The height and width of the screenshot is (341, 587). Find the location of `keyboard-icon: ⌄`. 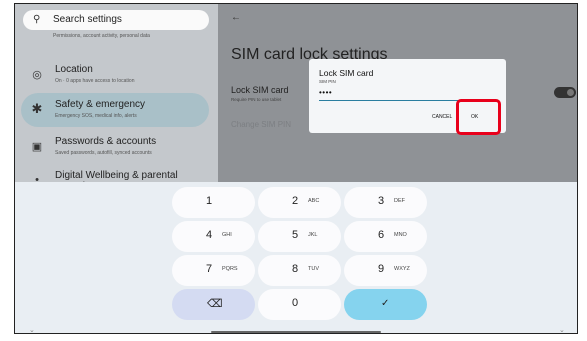

keyboard-icon: ⌄ is located at coordinates (562, 329).